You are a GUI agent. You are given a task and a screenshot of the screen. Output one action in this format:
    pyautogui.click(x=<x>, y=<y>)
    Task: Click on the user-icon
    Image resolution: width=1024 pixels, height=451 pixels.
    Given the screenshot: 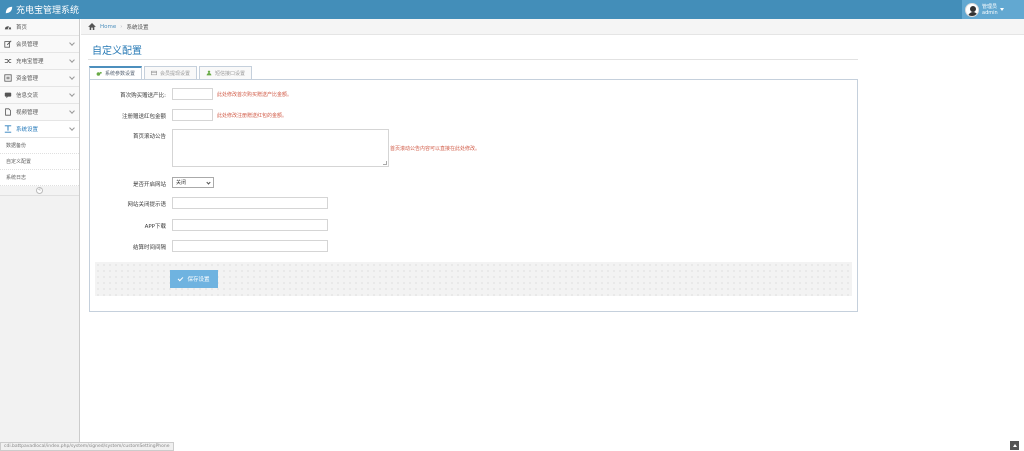 What is the action you would take?
    pyautogui.click(x=209, y=73)
    